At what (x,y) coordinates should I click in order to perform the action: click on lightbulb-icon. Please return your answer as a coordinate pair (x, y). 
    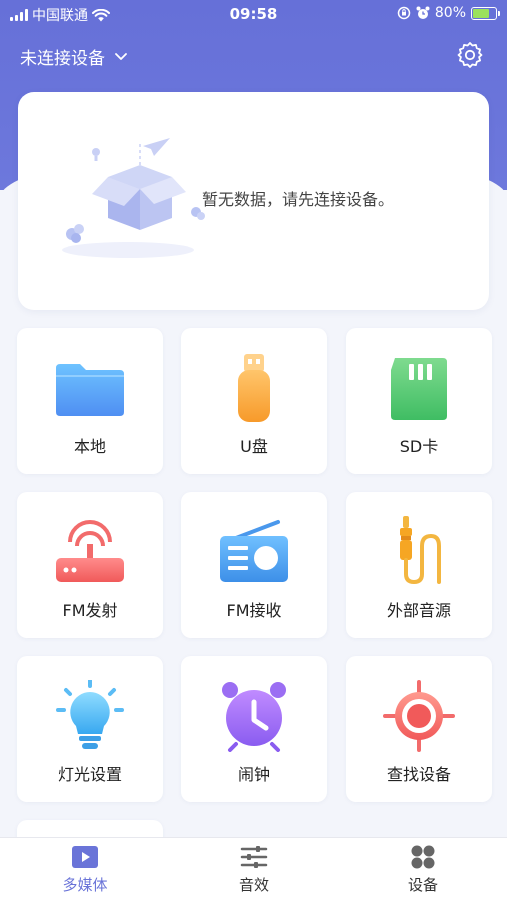
    Looking at the image, I should click on (90, 714).